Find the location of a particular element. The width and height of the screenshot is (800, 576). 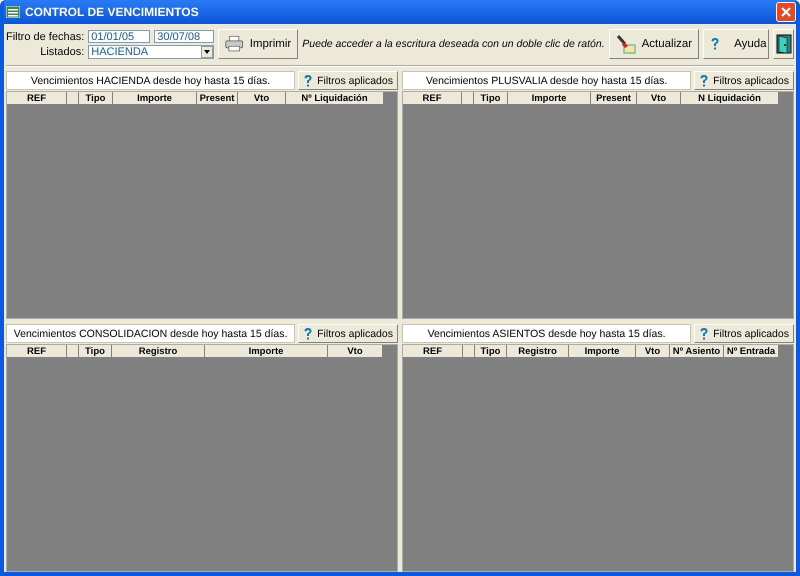

list-dropdown: HACIENDA is located at coordinates (151, 51).